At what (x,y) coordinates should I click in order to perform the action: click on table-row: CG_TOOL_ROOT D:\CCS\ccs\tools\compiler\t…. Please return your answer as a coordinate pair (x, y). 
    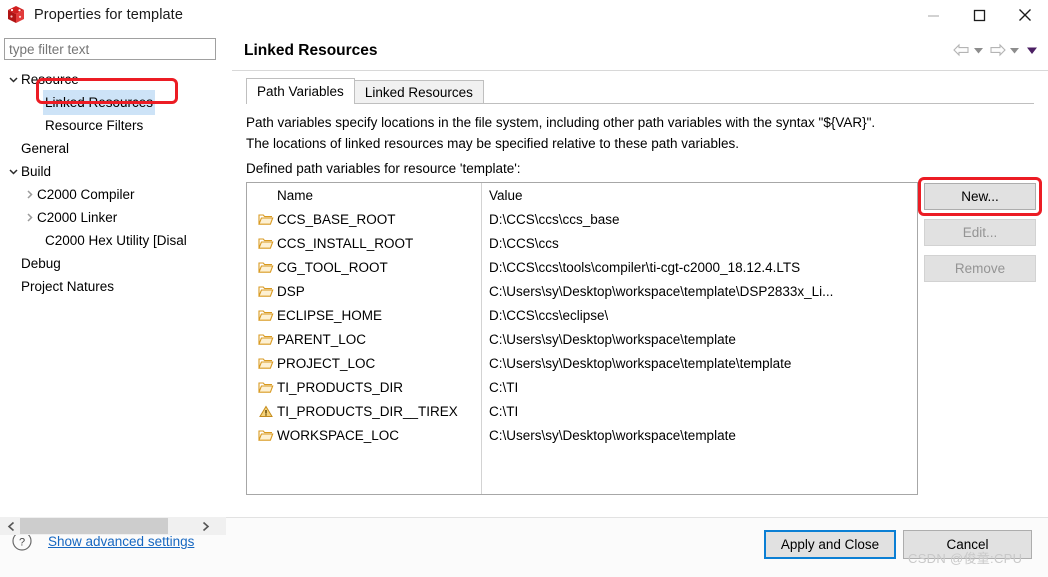
    Looking at the image, I should click on (582, 267).